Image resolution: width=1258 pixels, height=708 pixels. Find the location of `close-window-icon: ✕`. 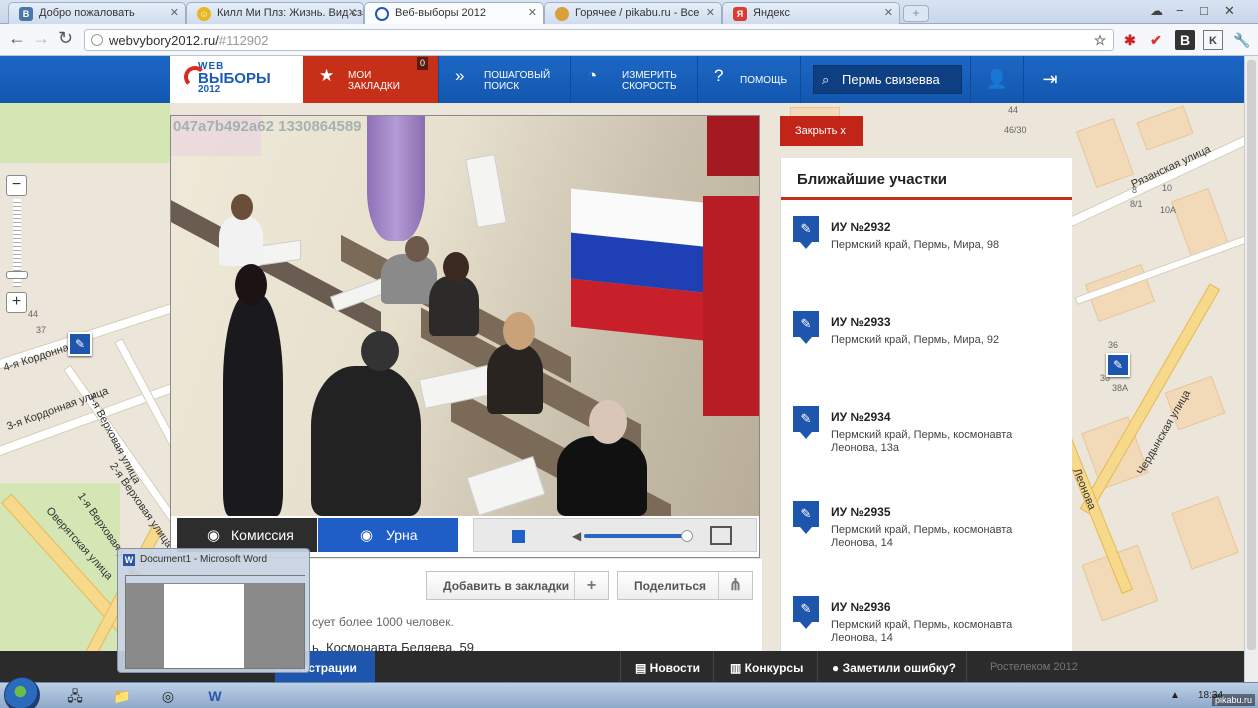

close-window-icon: ✕ is located at coordinates (1229, 11).